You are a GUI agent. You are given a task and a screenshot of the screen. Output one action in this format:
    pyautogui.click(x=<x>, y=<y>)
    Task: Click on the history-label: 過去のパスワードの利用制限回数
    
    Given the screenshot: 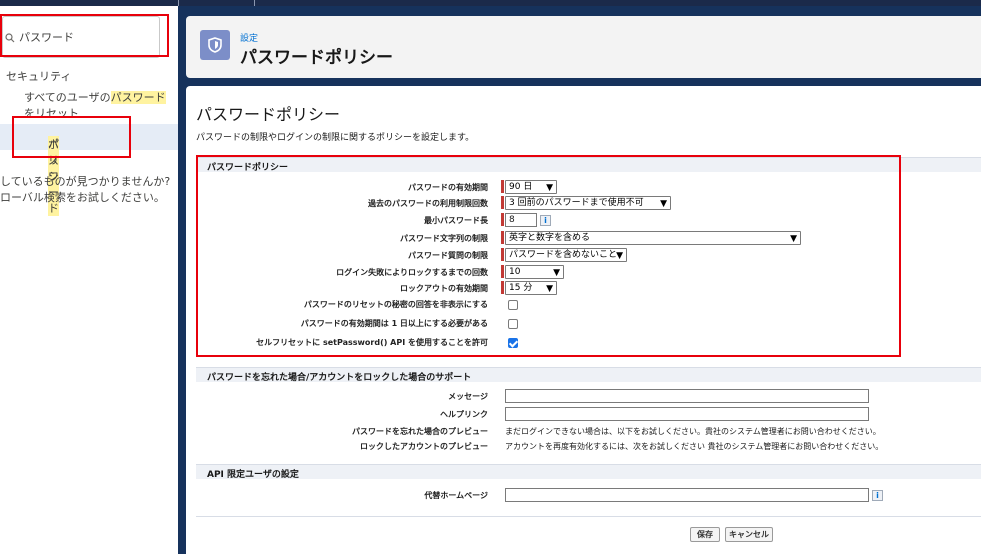 What is the action you would take?
    pyautogui.click(x=428, y=203)
    